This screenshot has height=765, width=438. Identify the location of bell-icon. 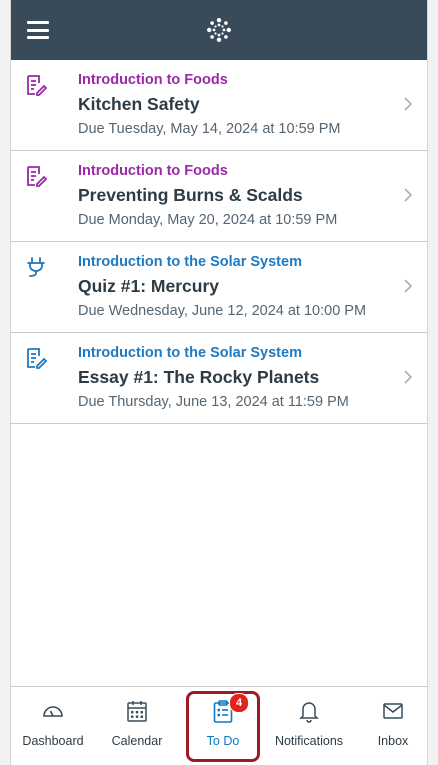
(309, 712).